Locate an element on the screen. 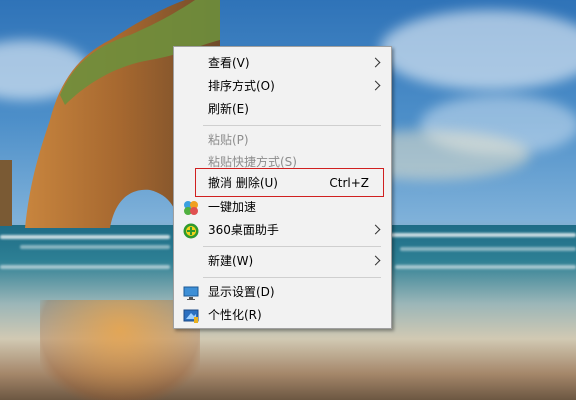 Image resolution: width=576 pixels, height=400 pixels. menu-item-new: 新建(W) is located at coordinates (282, 261).